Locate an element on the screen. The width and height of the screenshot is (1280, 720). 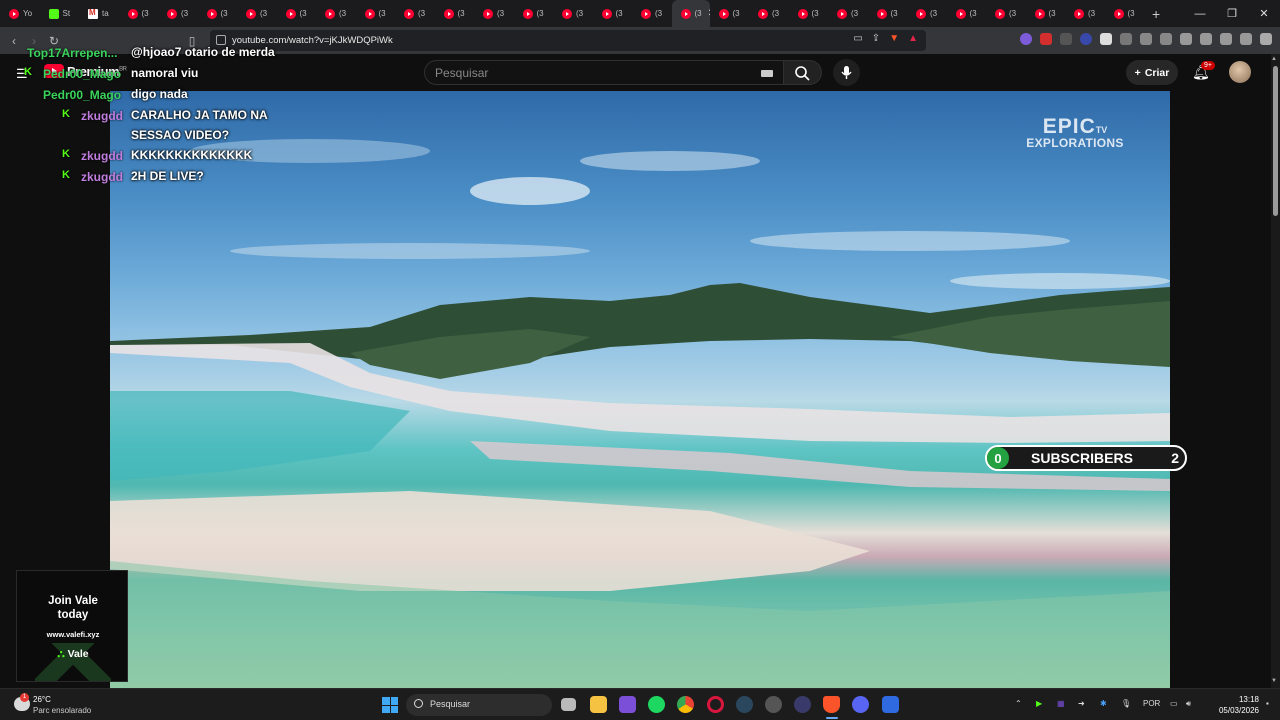
spotify-icon is located at coordinates (656, 704).